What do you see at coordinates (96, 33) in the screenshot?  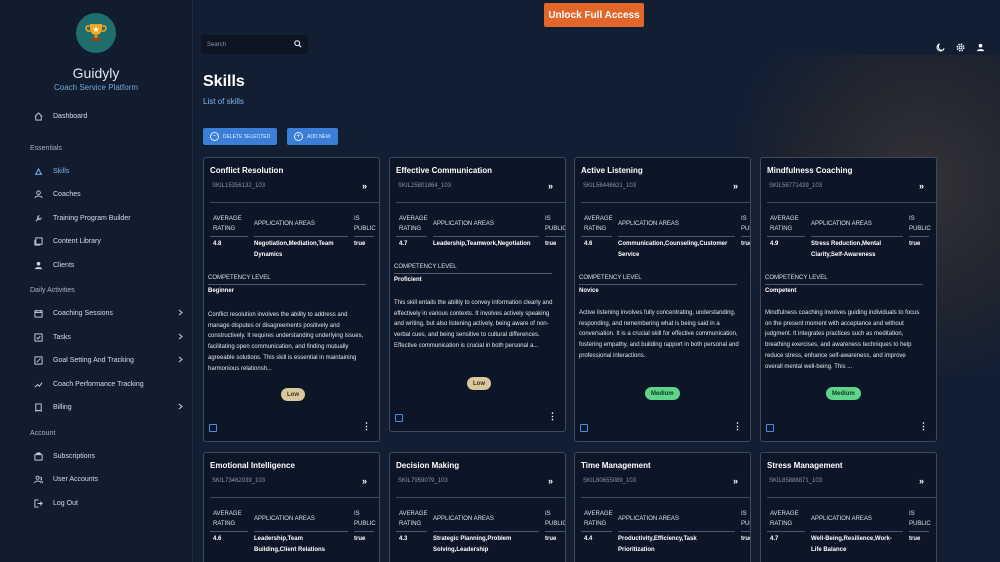 I see `trophy-logo-icon` at bounding box center [96, 33].